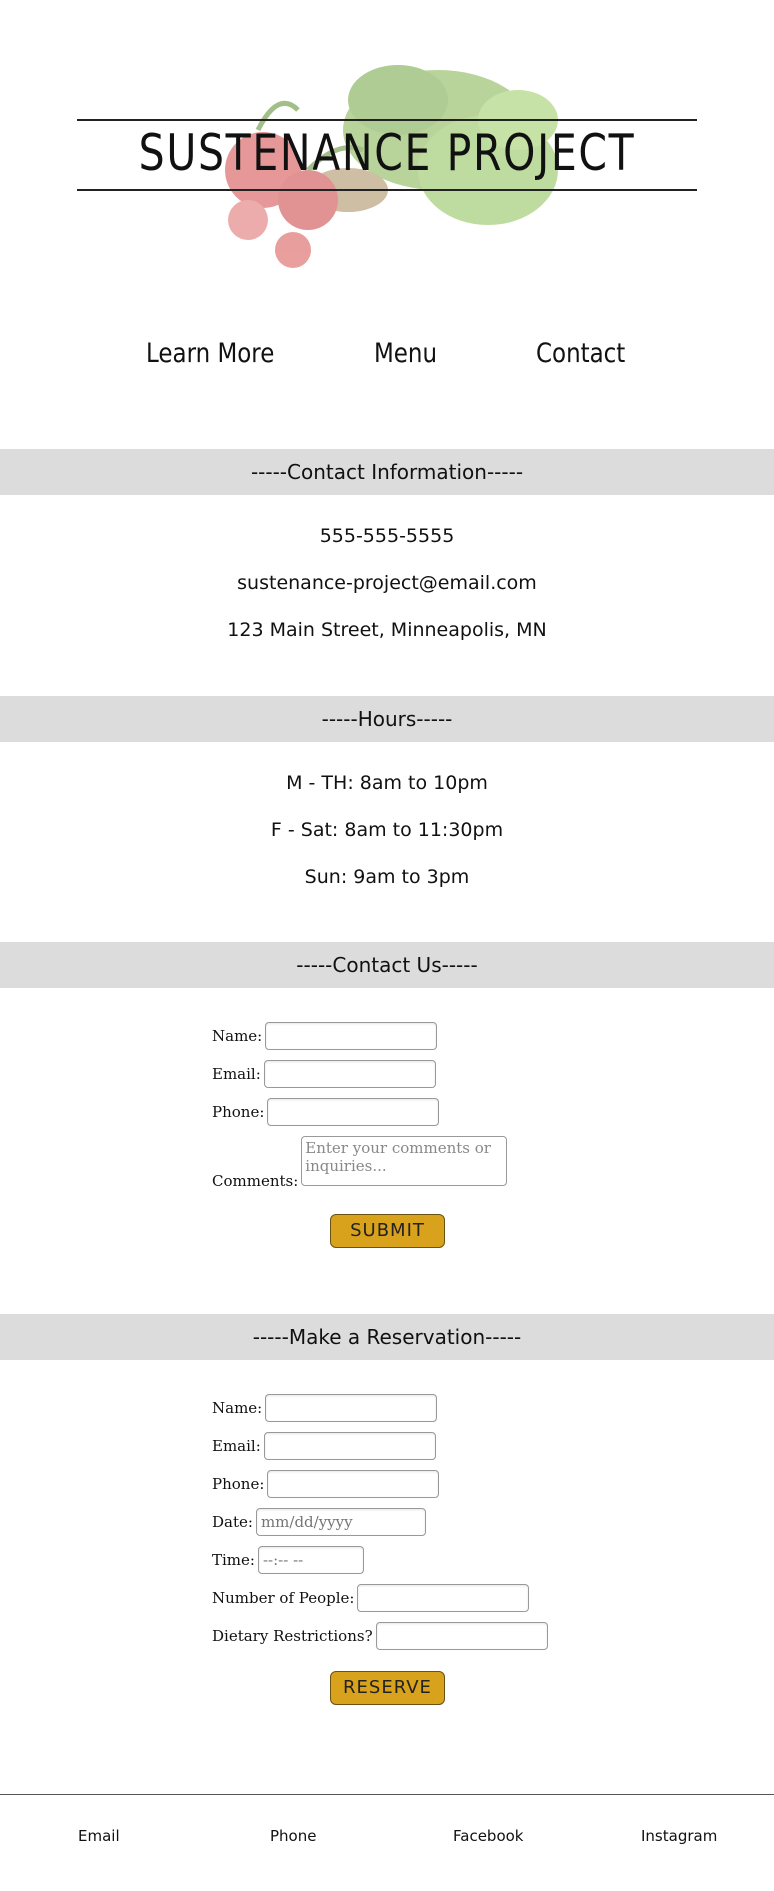 This screenshot has width=774, height=1891. What do you see at coordinates (353, 1484) in the screenshot?
I see `reserve-phone-input` at bounding box center [353, 1484].